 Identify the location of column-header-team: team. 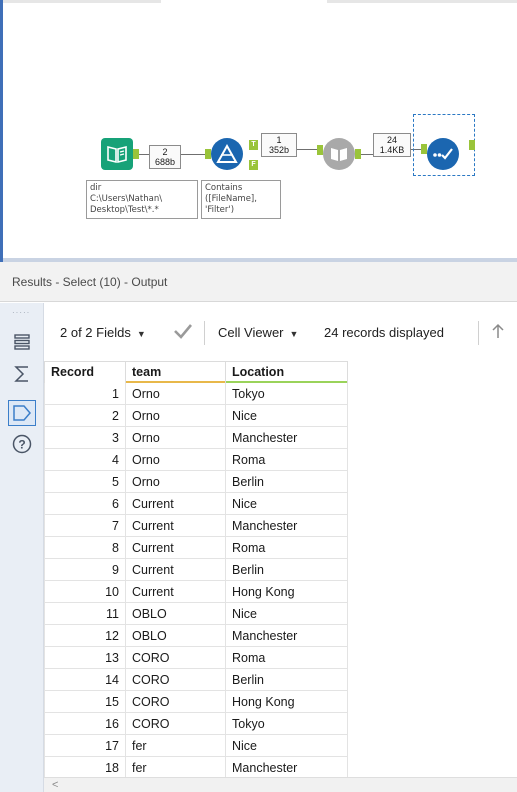
(175, 372).